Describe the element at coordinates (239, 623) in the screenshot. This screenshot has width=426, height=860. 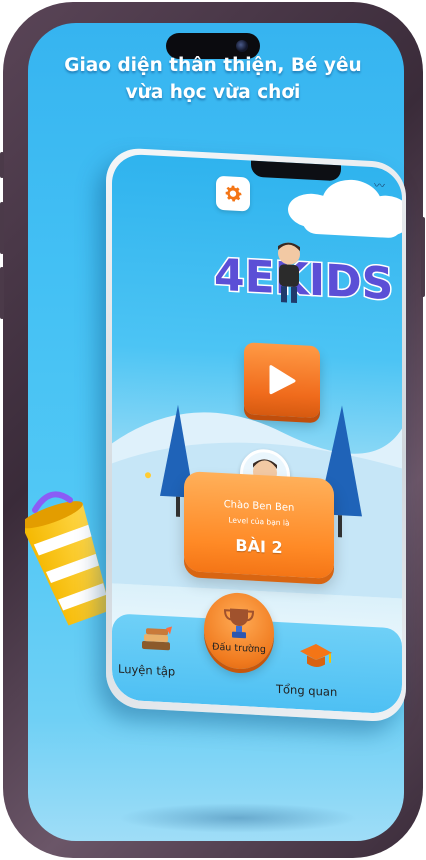
I see `trophy-icon` at that location.